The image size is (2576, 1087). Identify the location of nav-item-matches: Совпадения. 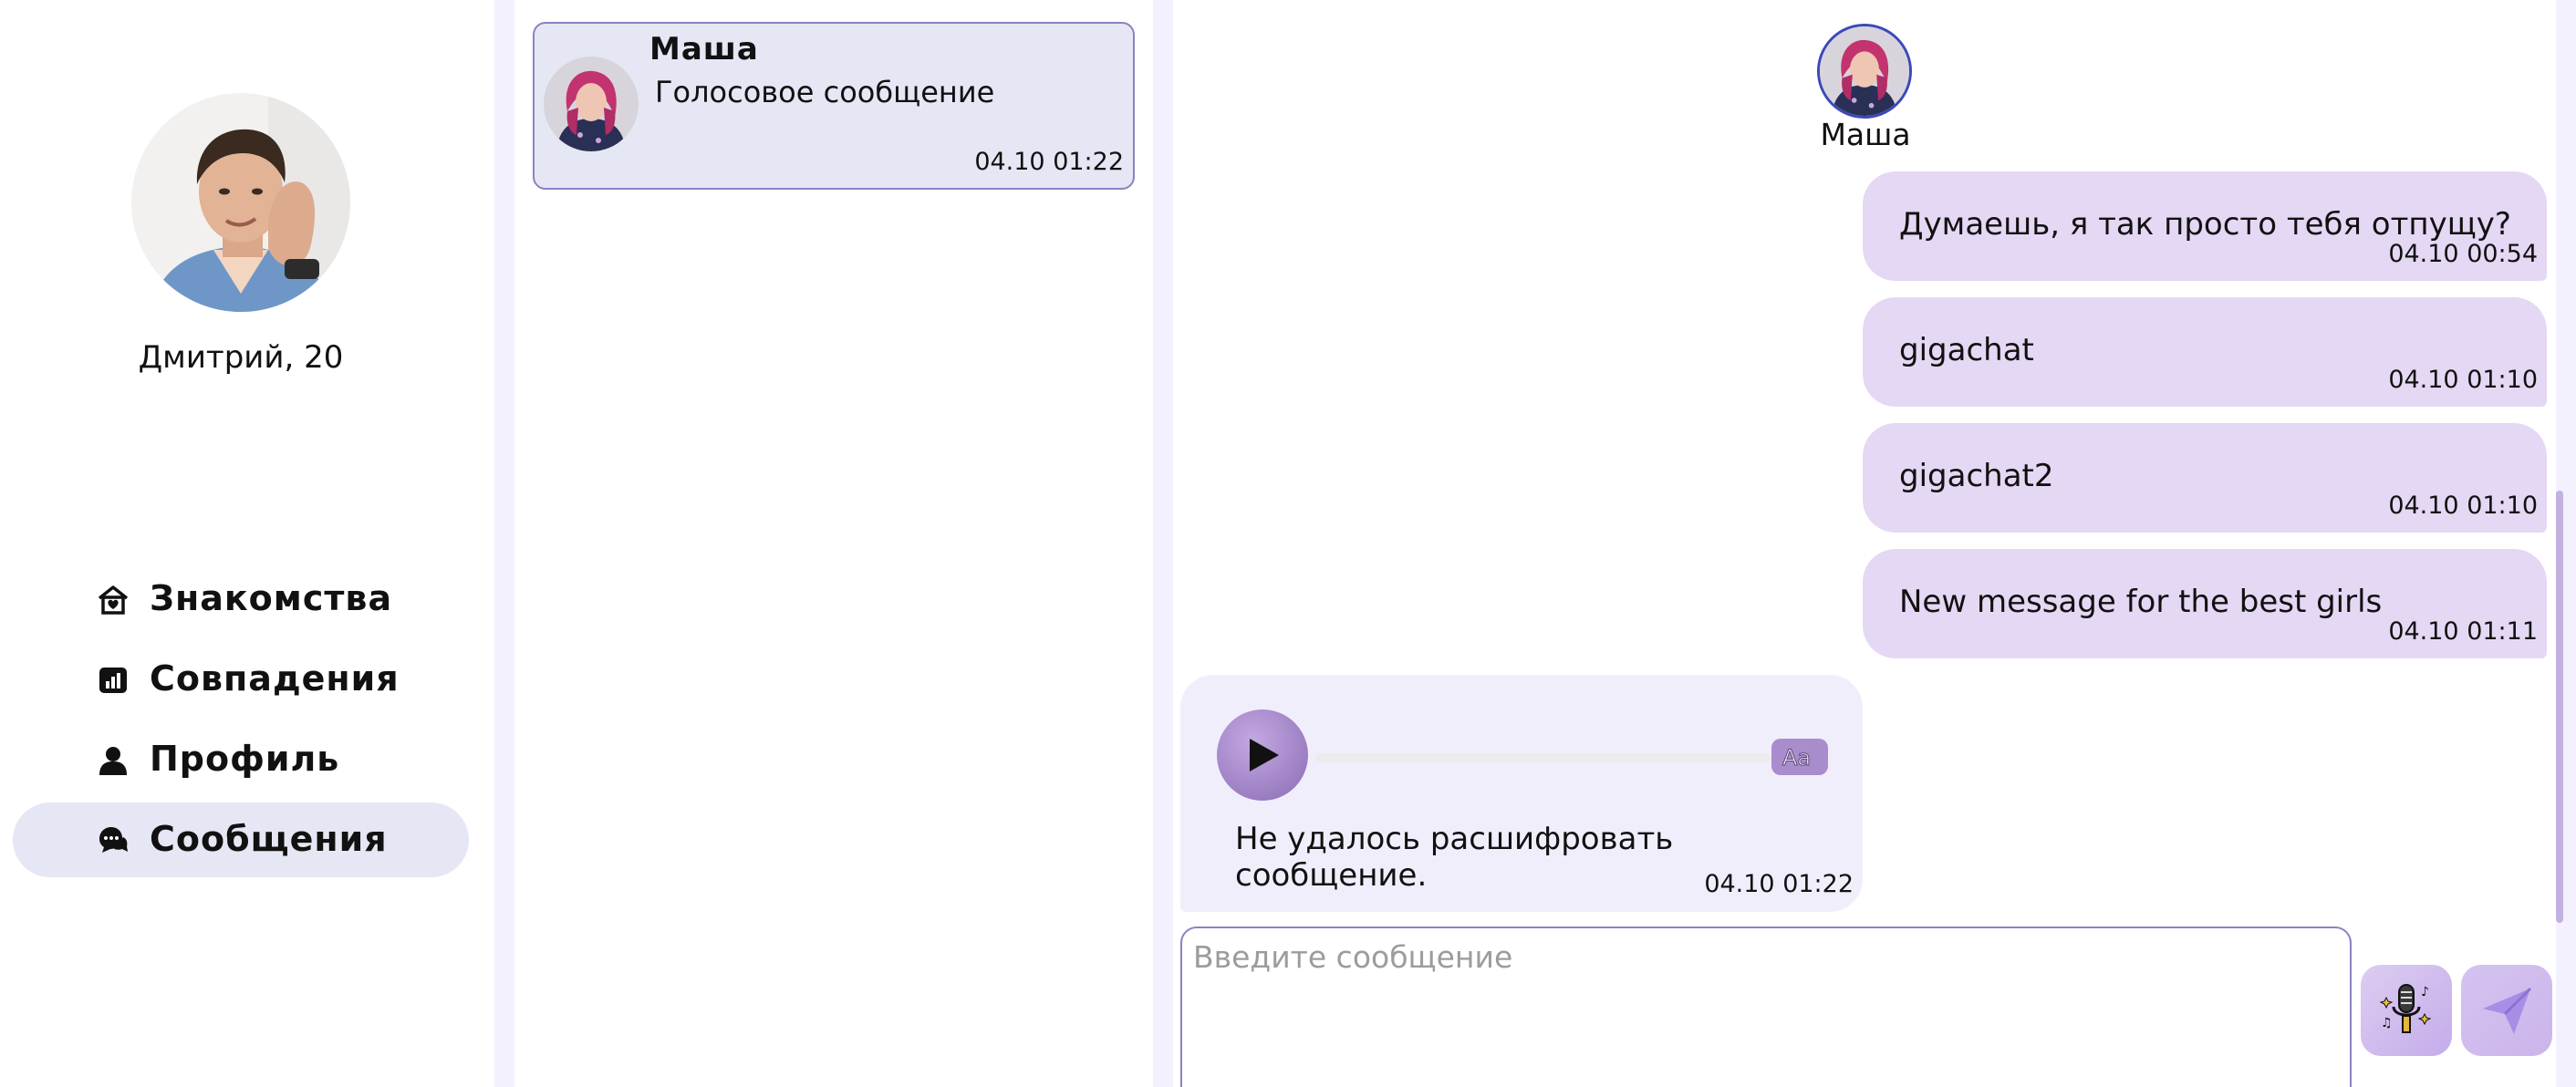
(241, 679).